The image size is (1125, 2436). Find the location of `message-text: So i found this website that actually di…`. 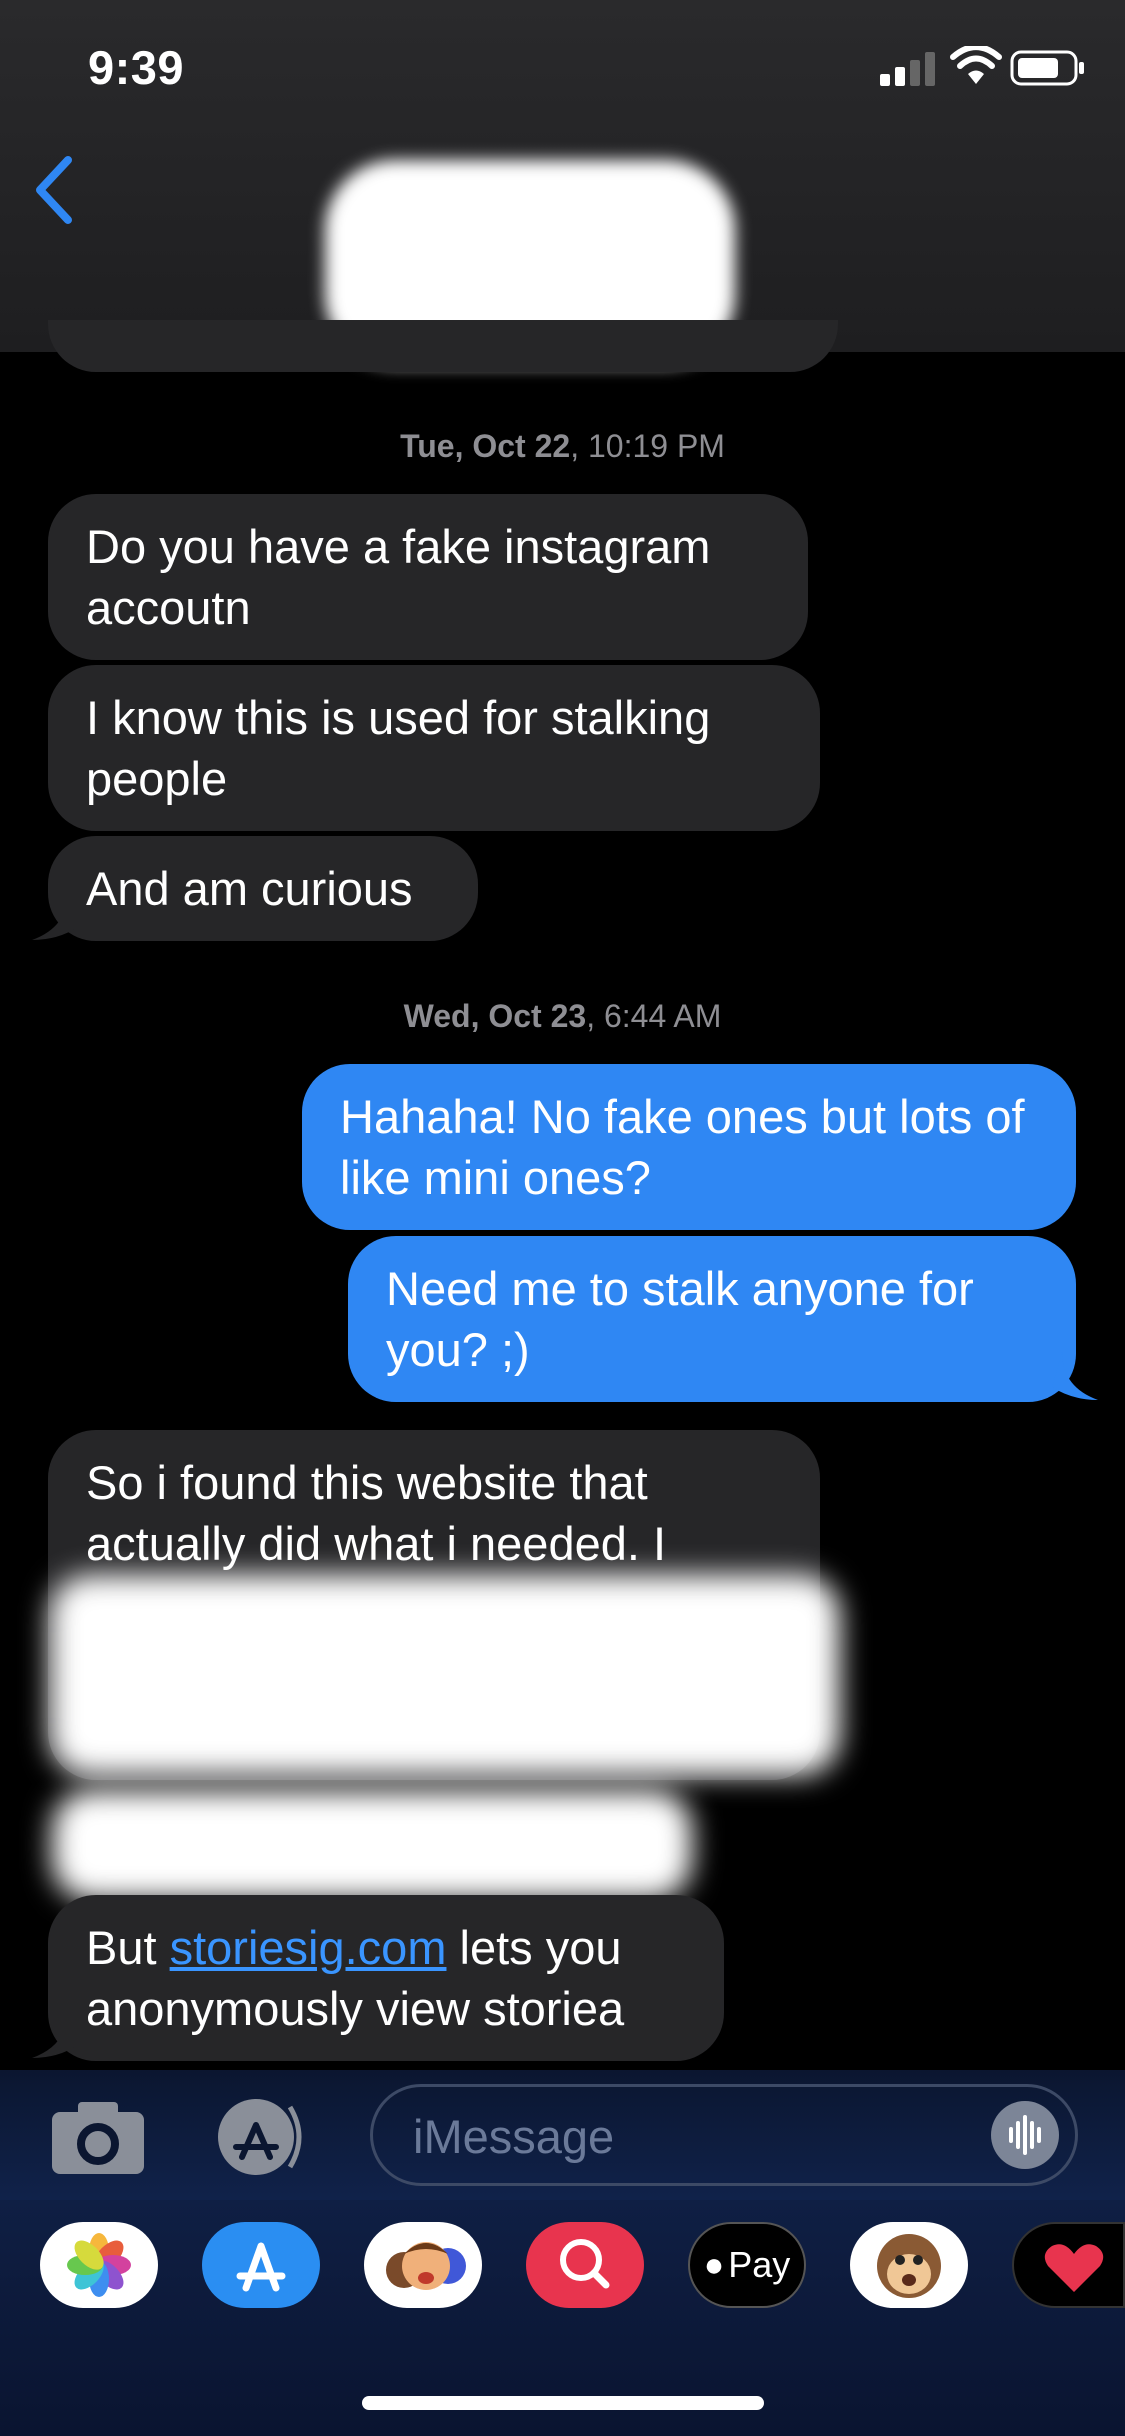

message-text: So i found this website that actually di… is located at coordinates (376, 1513).